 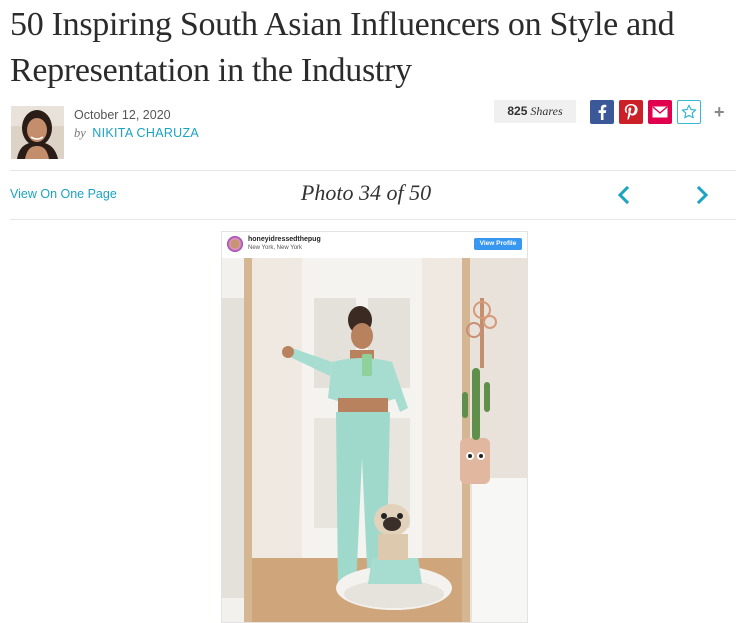 I want to click on instagram-username: honeyidressedthepug, so click(x=284, y=239).